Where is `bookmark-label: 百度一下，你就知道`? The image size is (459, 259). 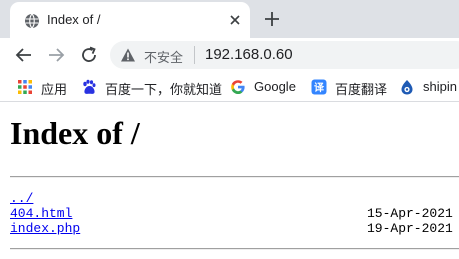
bookmark-label: 百度一下，你就知道 is located at coordinates (164, 89).